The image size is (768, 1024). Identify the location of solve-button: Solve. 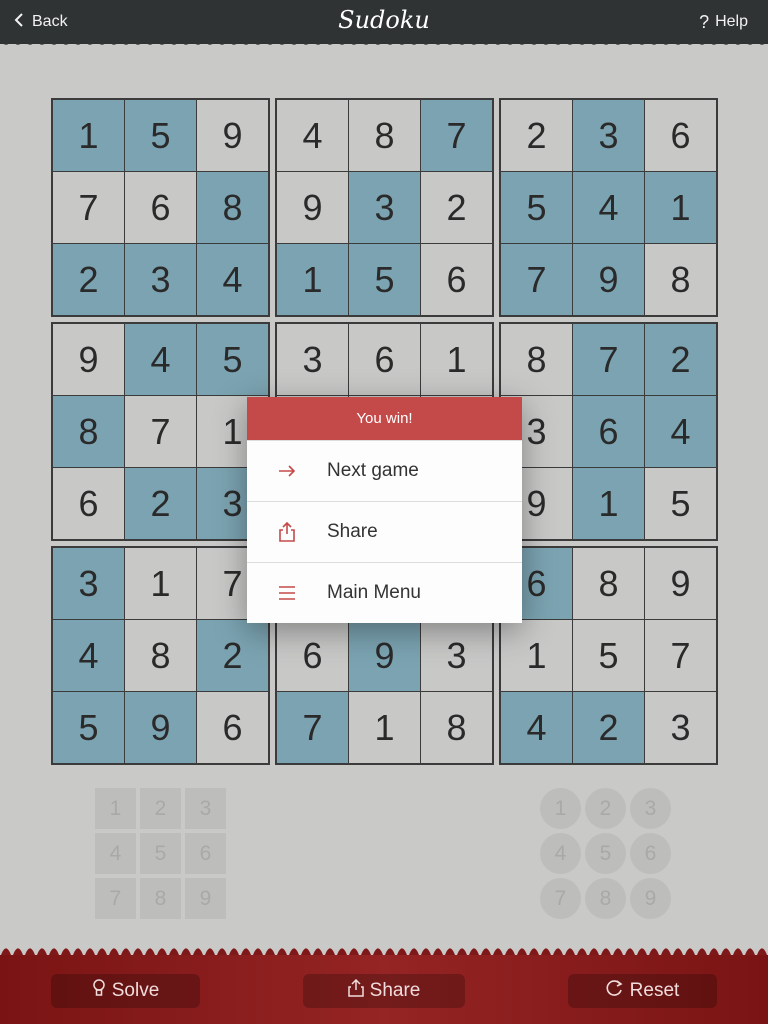
(125, 991).